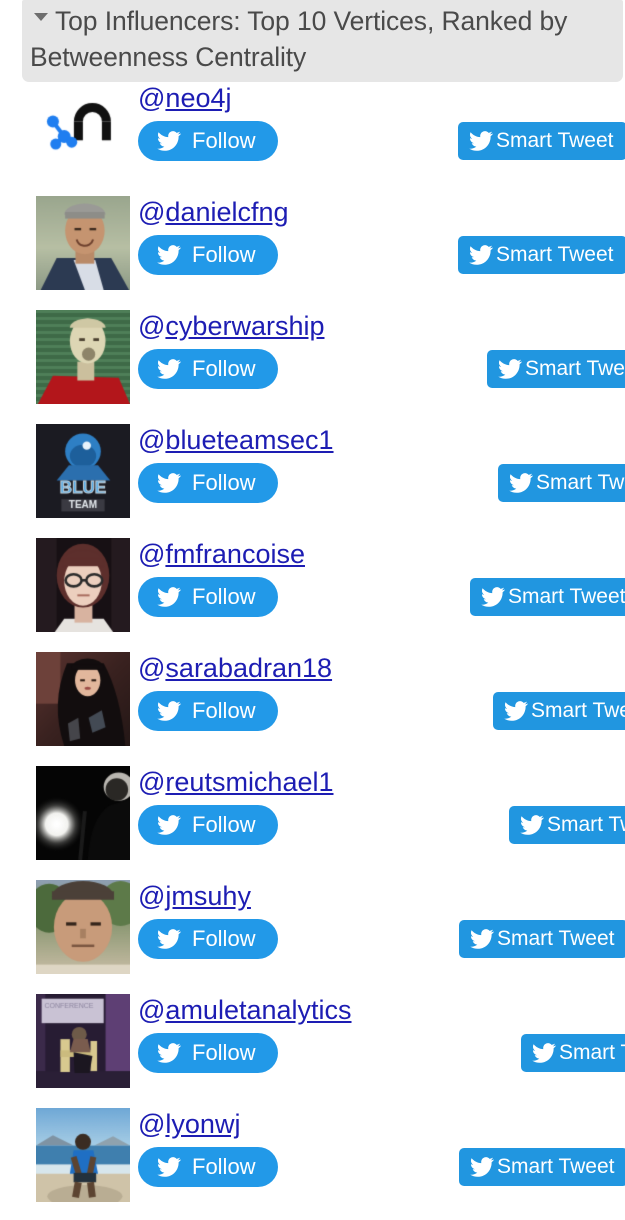 This screenshot has width=625, height=1220. I want to click on influencer-handle-link: @neo4j, so click(381, 97).